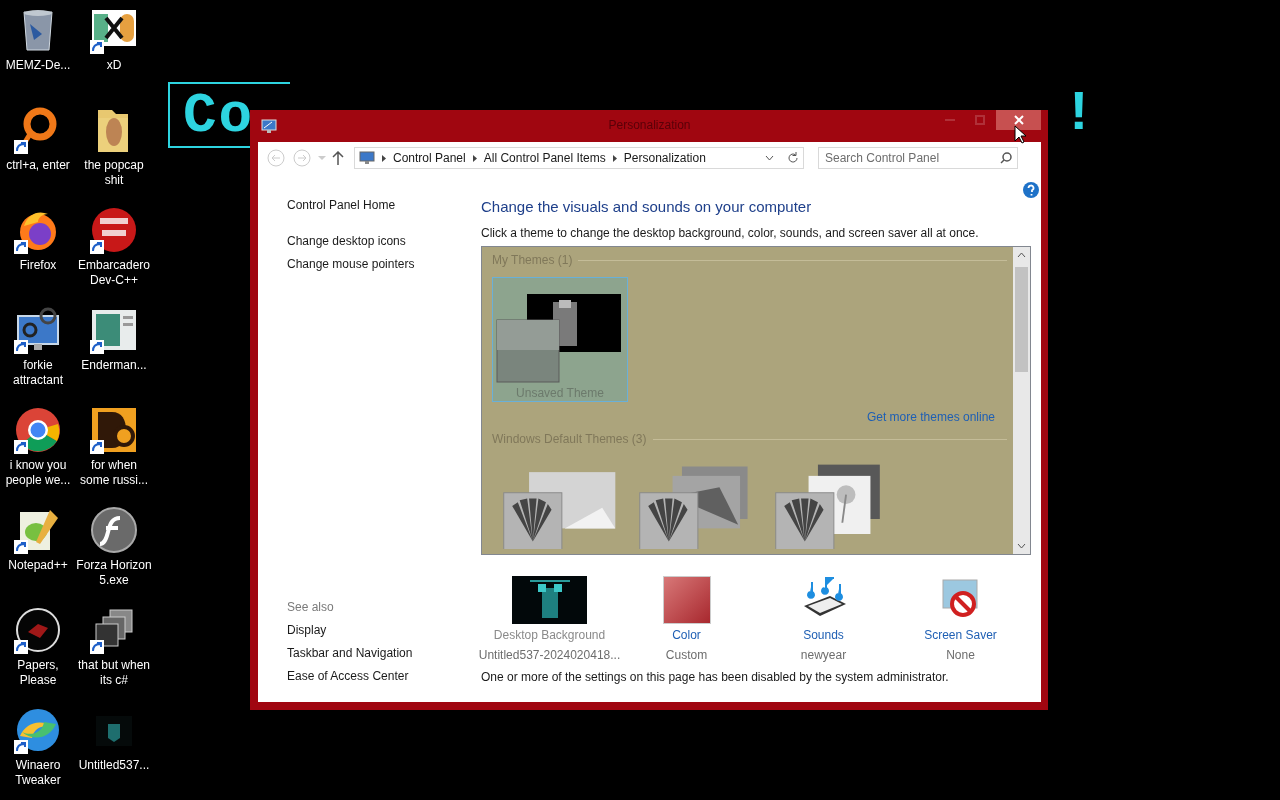  I want to click on square-icon, so click(114, 430).